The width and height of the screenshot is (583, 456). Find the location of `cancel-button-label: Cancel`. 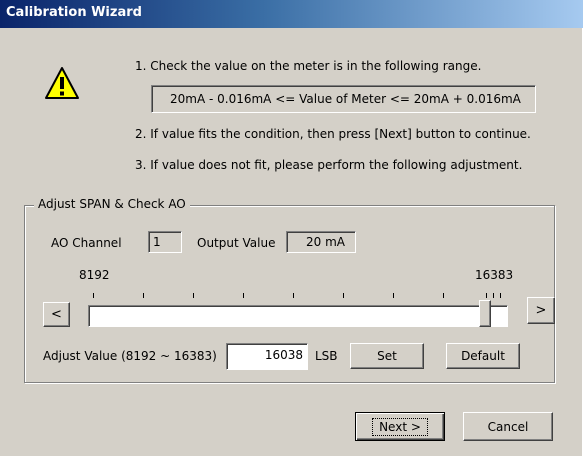

cancel-button-label: Cancel is located at coordinates (508, 426).